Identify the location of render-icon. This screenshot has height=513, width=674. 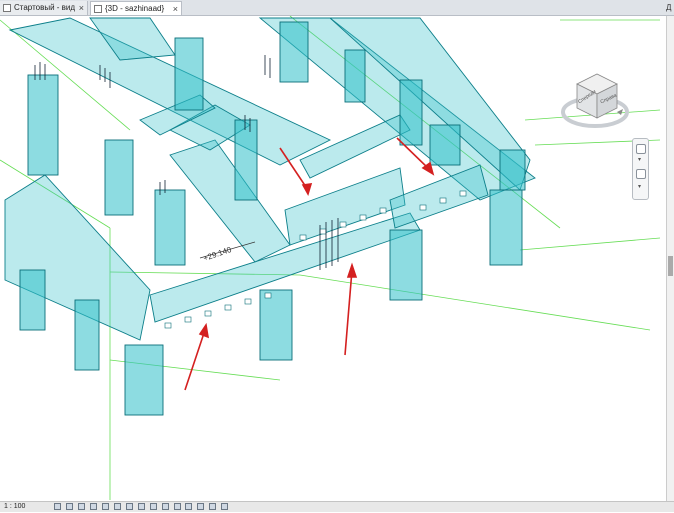
(105, 506).